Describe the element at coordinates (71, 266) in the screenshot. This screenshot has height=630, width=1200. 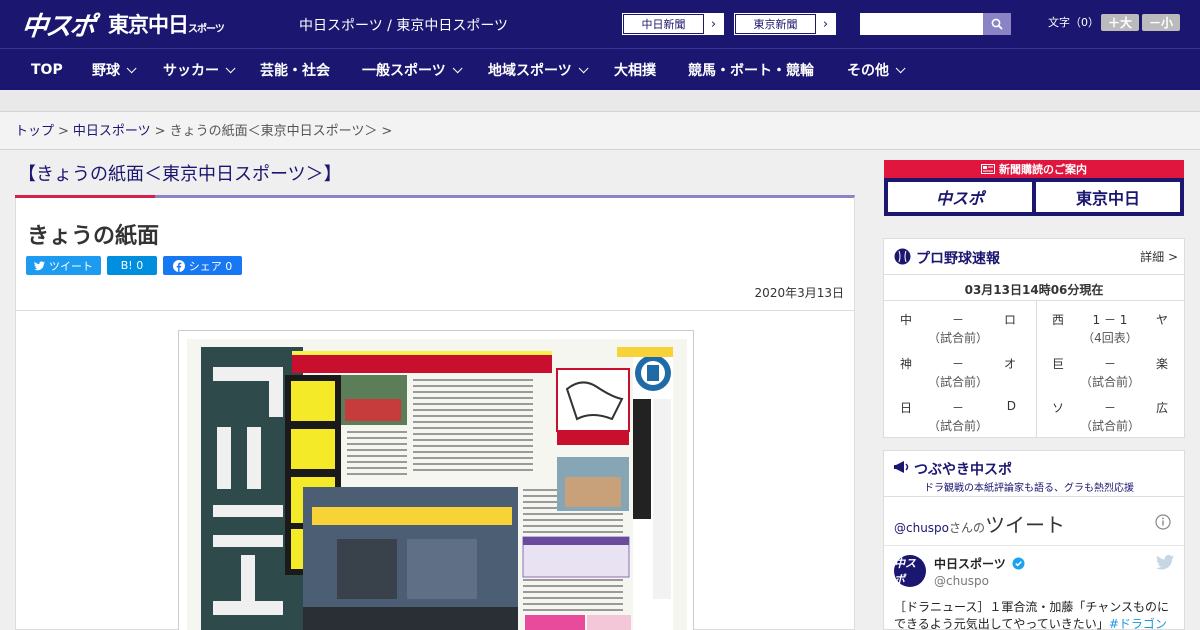
I see `tweet-label: ツイート` at that location.